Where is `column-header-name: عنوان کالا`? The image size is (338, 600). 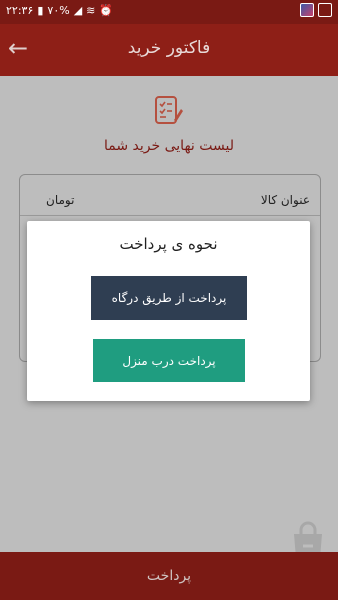 column-header-name: عنوان کالا is located at coordinates (285, 200).